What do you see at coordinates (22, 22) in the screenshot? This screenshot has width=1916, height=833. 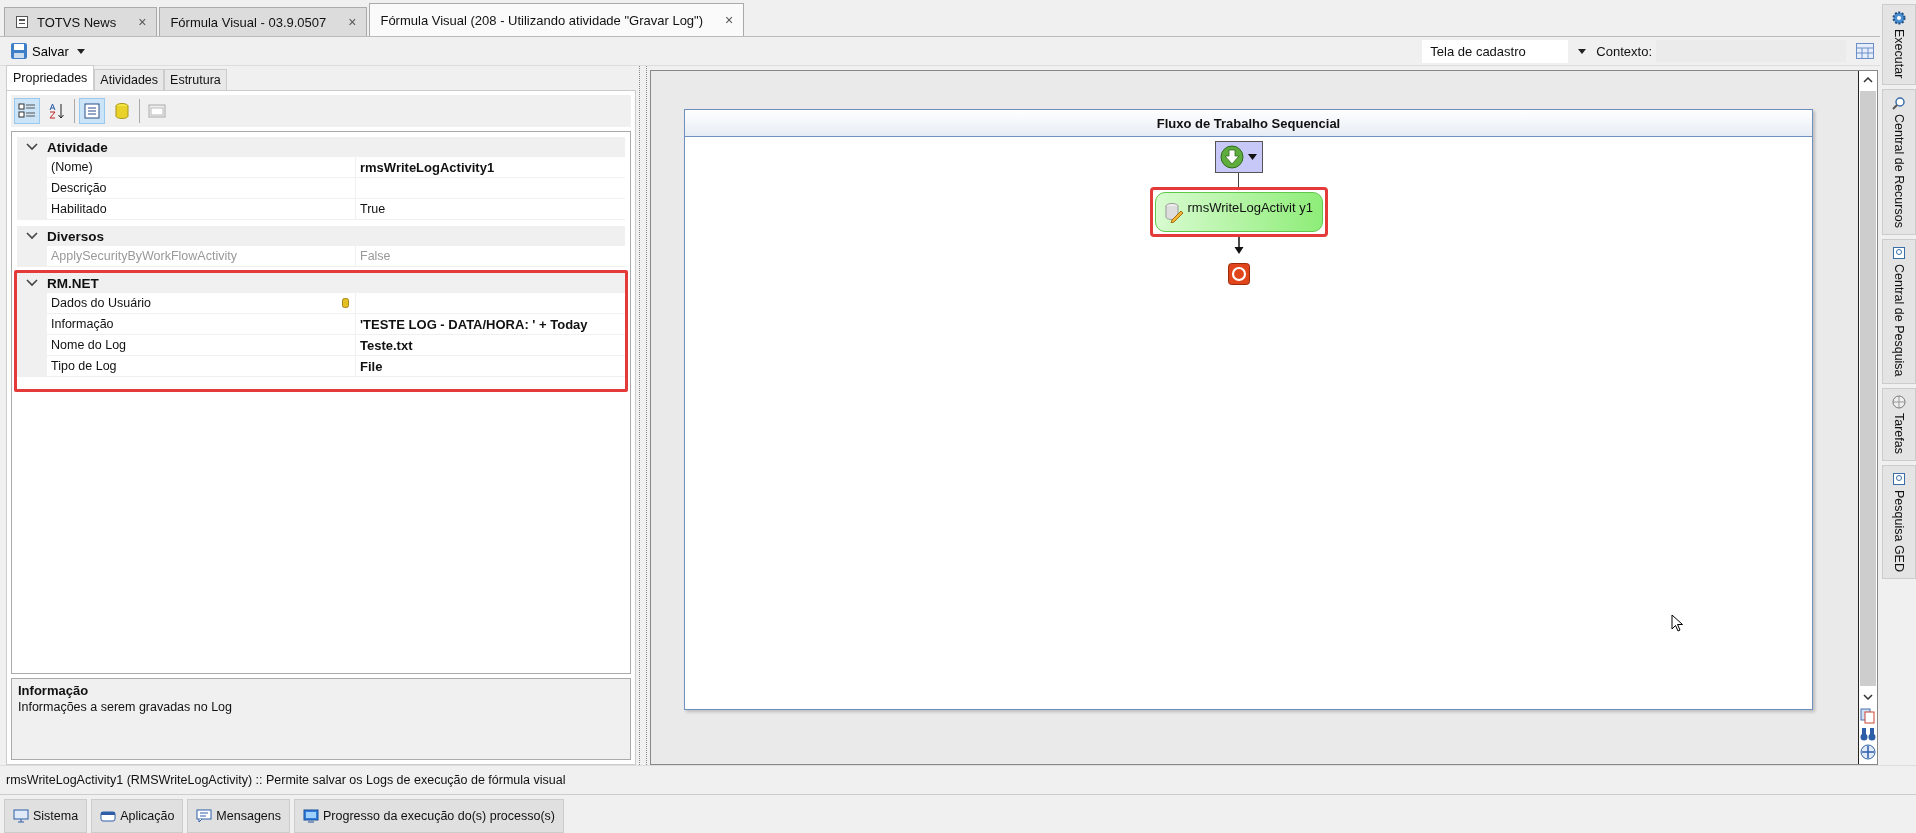 I see `document-icon` at bounding box center [22, 22].